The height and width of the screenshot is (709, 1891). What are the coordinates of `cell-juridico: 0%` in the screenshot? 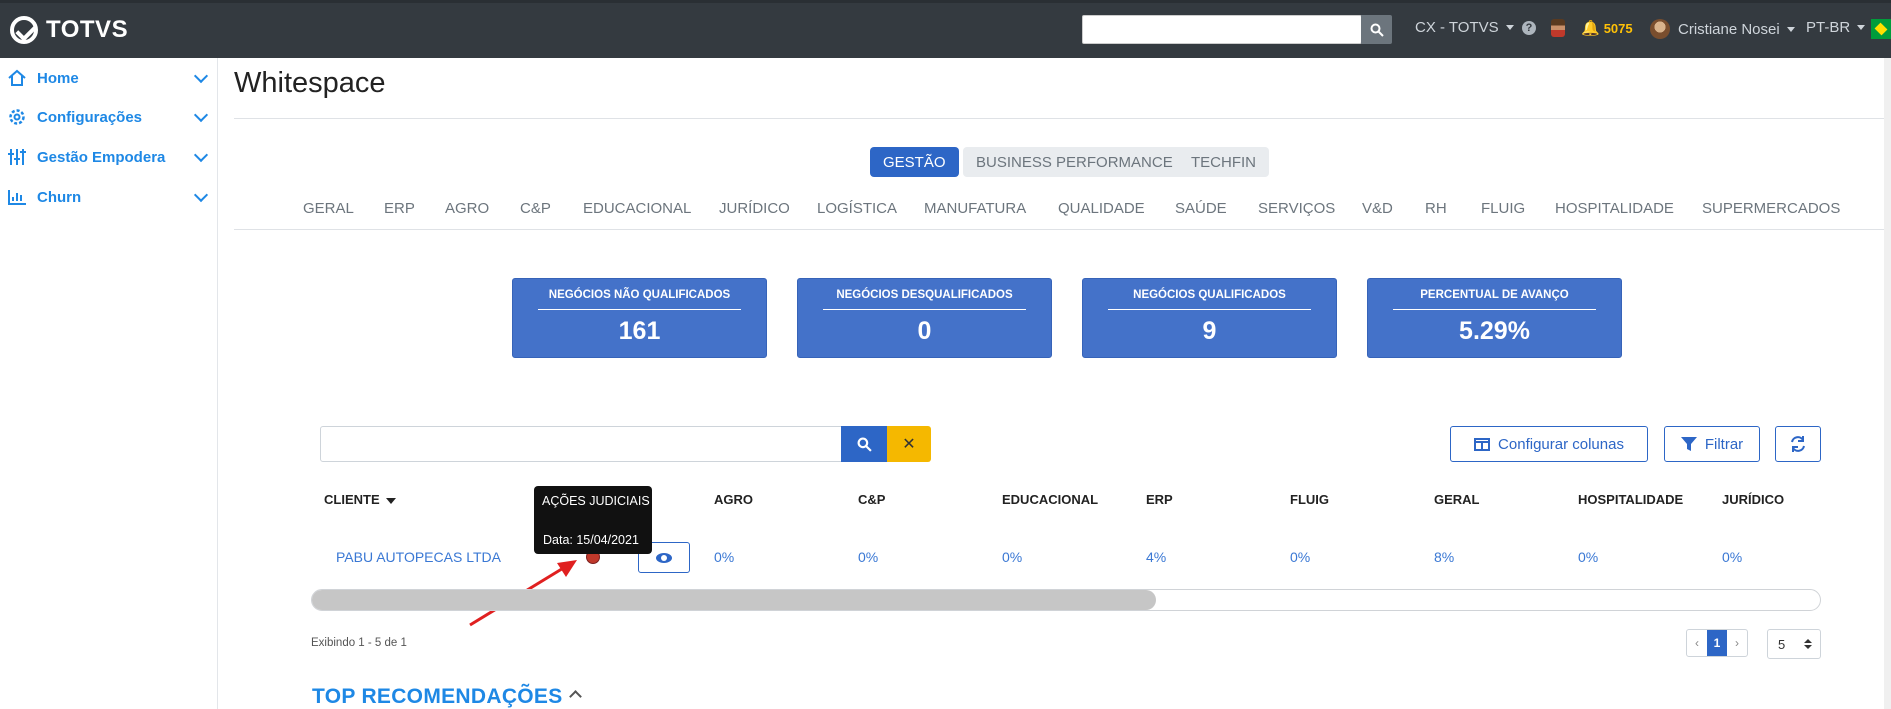 It's located at (1732, 557).